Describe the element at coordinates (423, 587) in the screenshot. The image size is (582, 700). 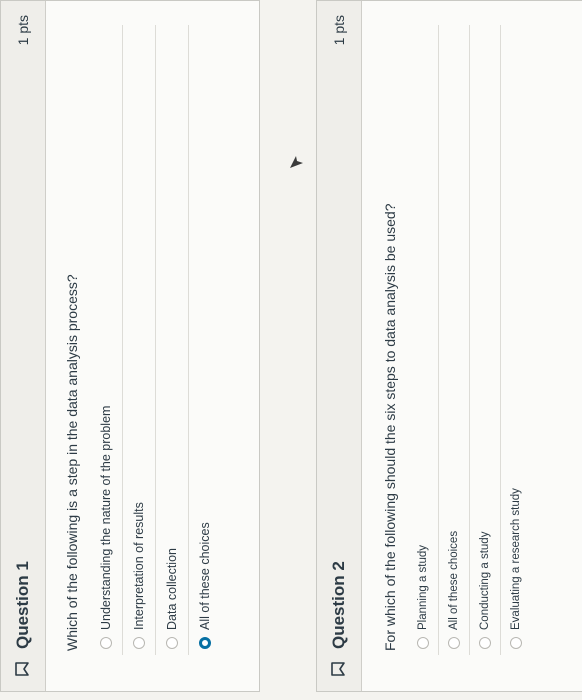
I see `answer-label: Planning a study` at that location.